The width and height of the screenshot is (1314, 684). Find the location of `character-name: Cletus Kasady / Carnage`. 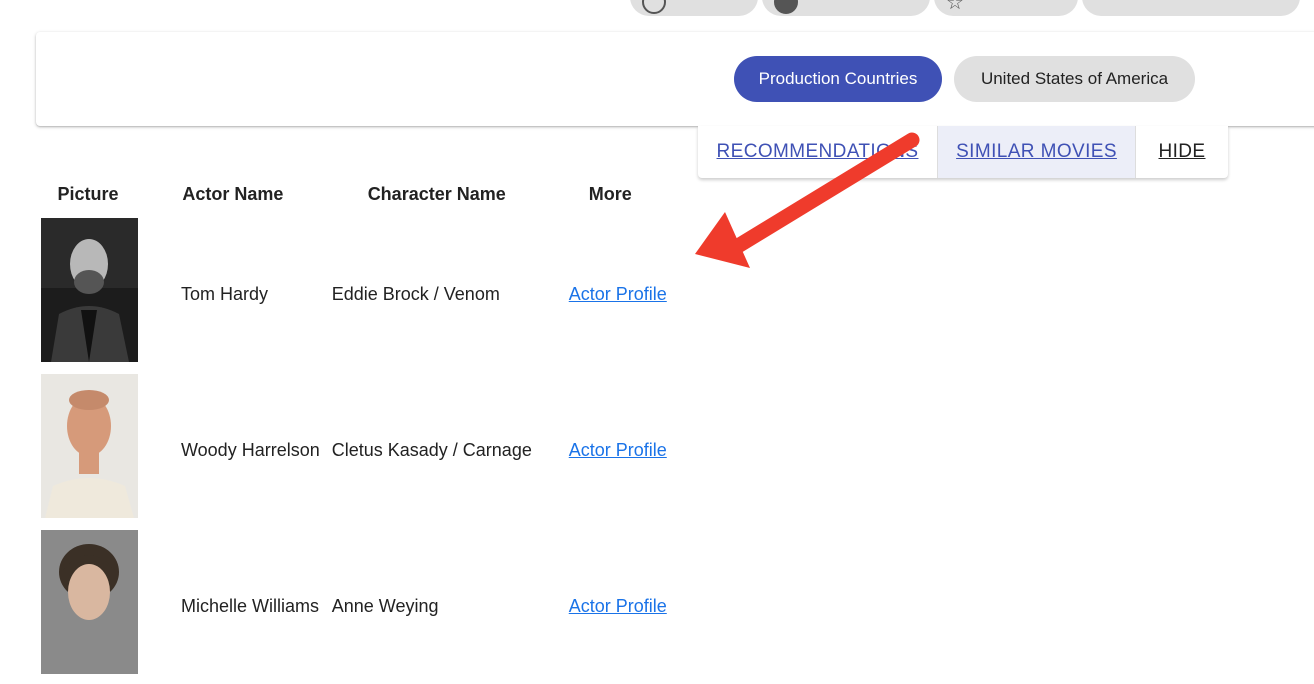

character-name: Cletus Kasady / Carnage is located at coordinates (431, 449).